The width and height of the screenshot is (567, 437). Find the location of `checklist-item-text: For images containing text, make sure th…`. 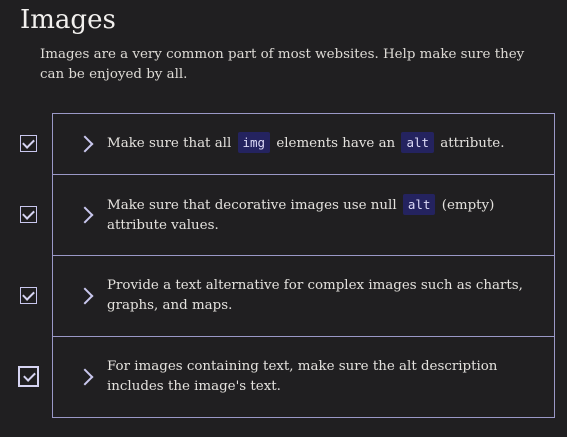

checklist-item-text: For images containing text, make sure th… is located at coordinates (302, 376).